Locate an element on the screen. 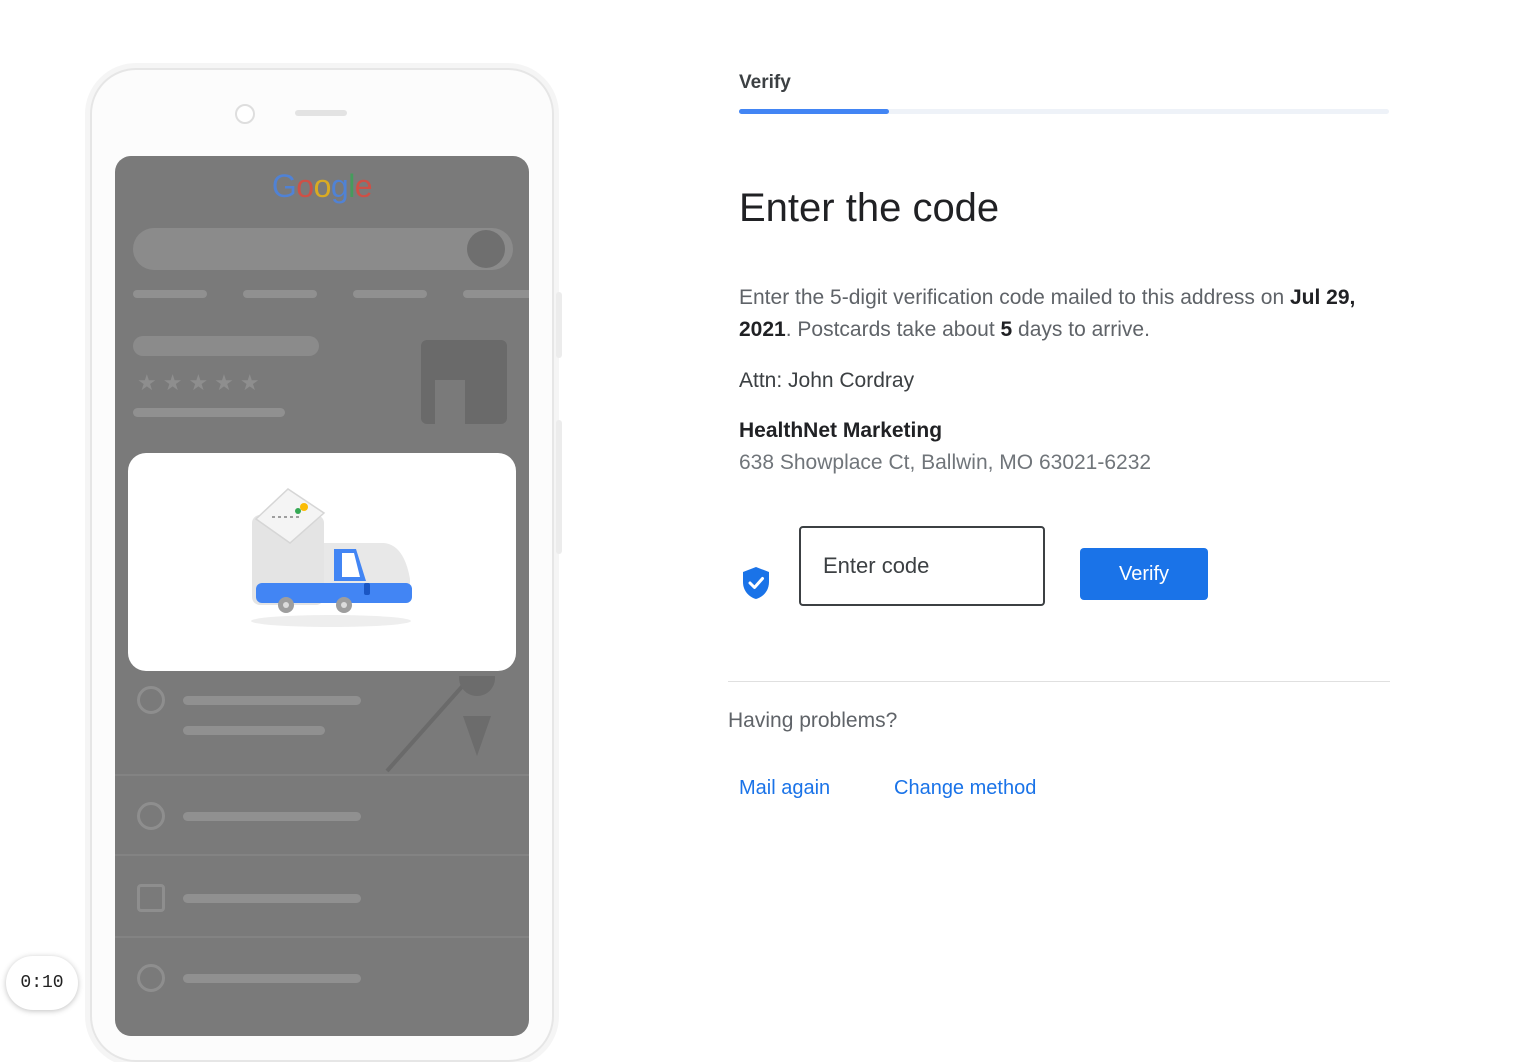 This screenshot has height=1062, width=1536. attention-line: Attn: John Cordray is located at coordinates (827, 380).